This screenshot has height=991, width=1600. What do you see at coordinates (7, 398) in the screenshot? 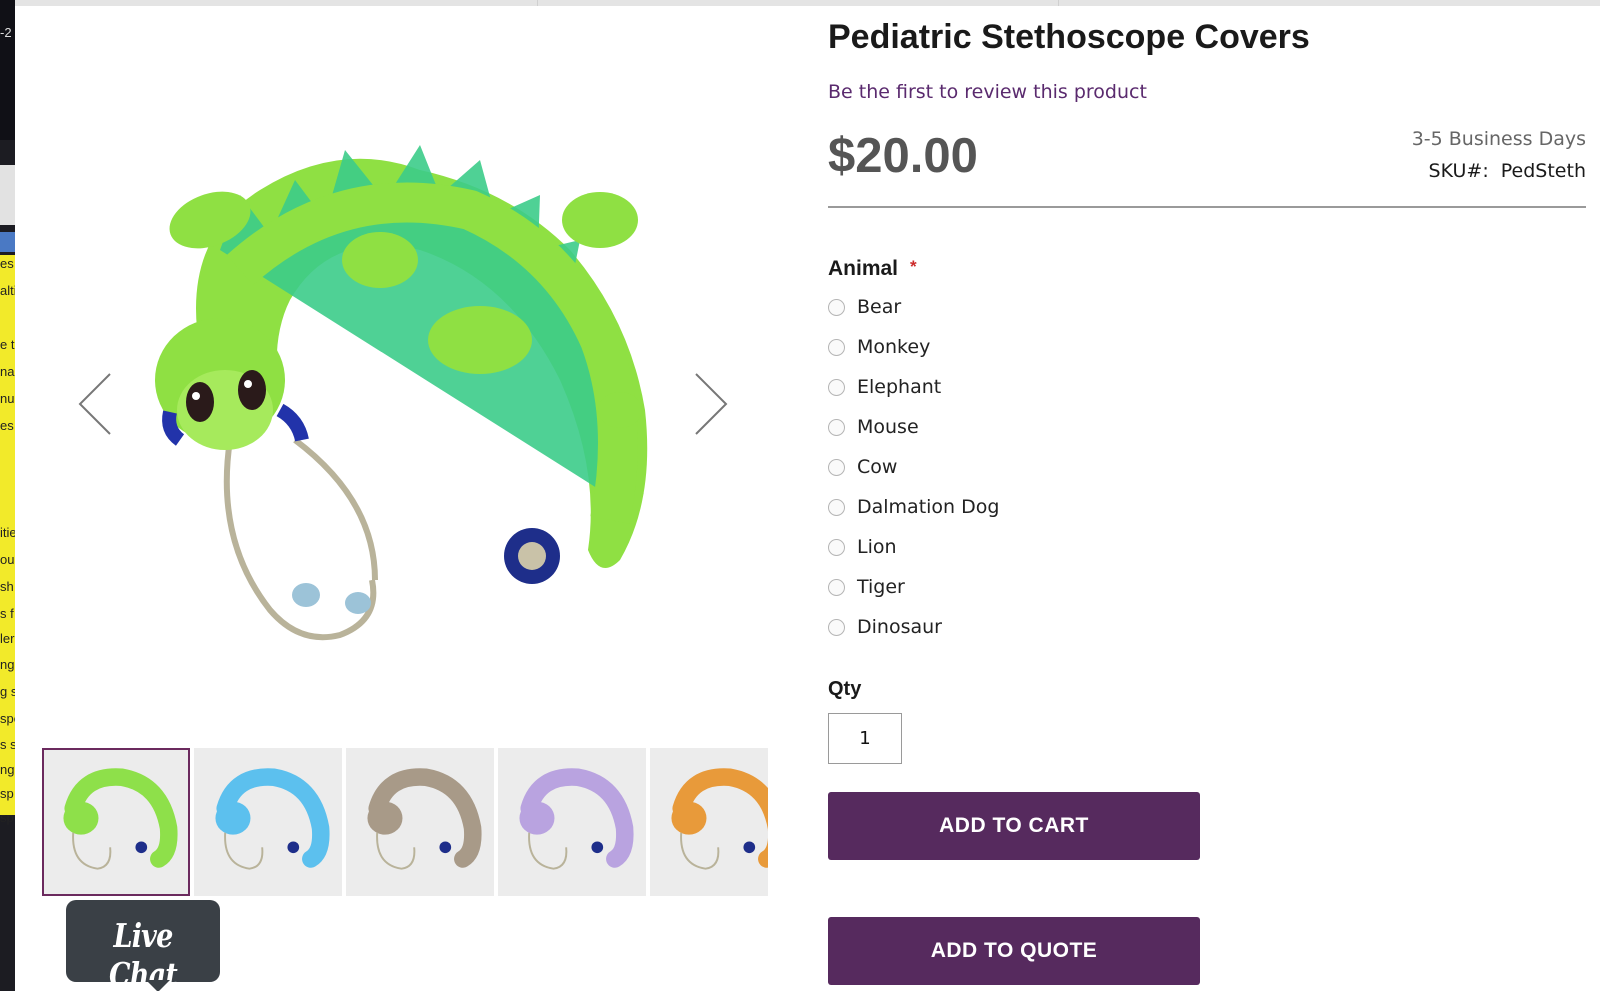
I see `background-text-fragment: nu` at bounding box center [7, 398].